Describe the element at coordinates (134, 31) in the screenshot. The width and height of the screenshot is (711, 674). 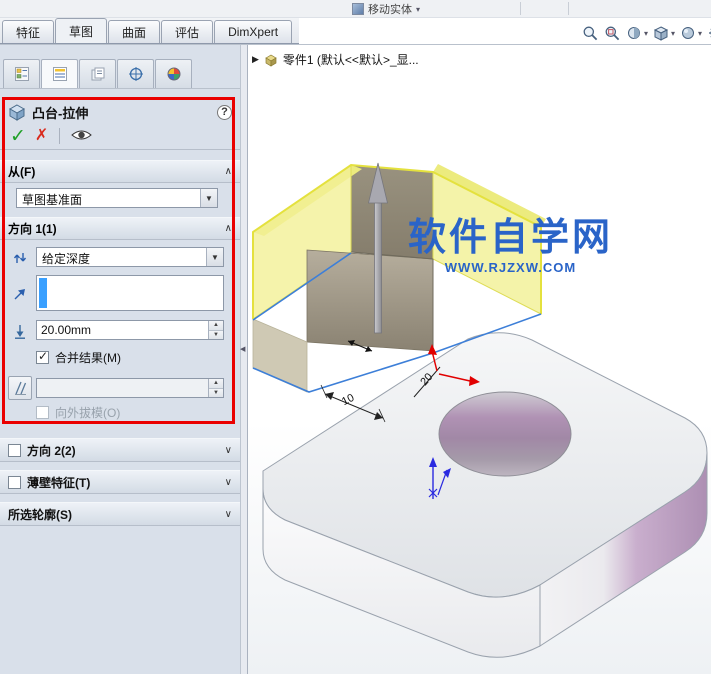
I see `tab-surfaces: 曲面` at that location.